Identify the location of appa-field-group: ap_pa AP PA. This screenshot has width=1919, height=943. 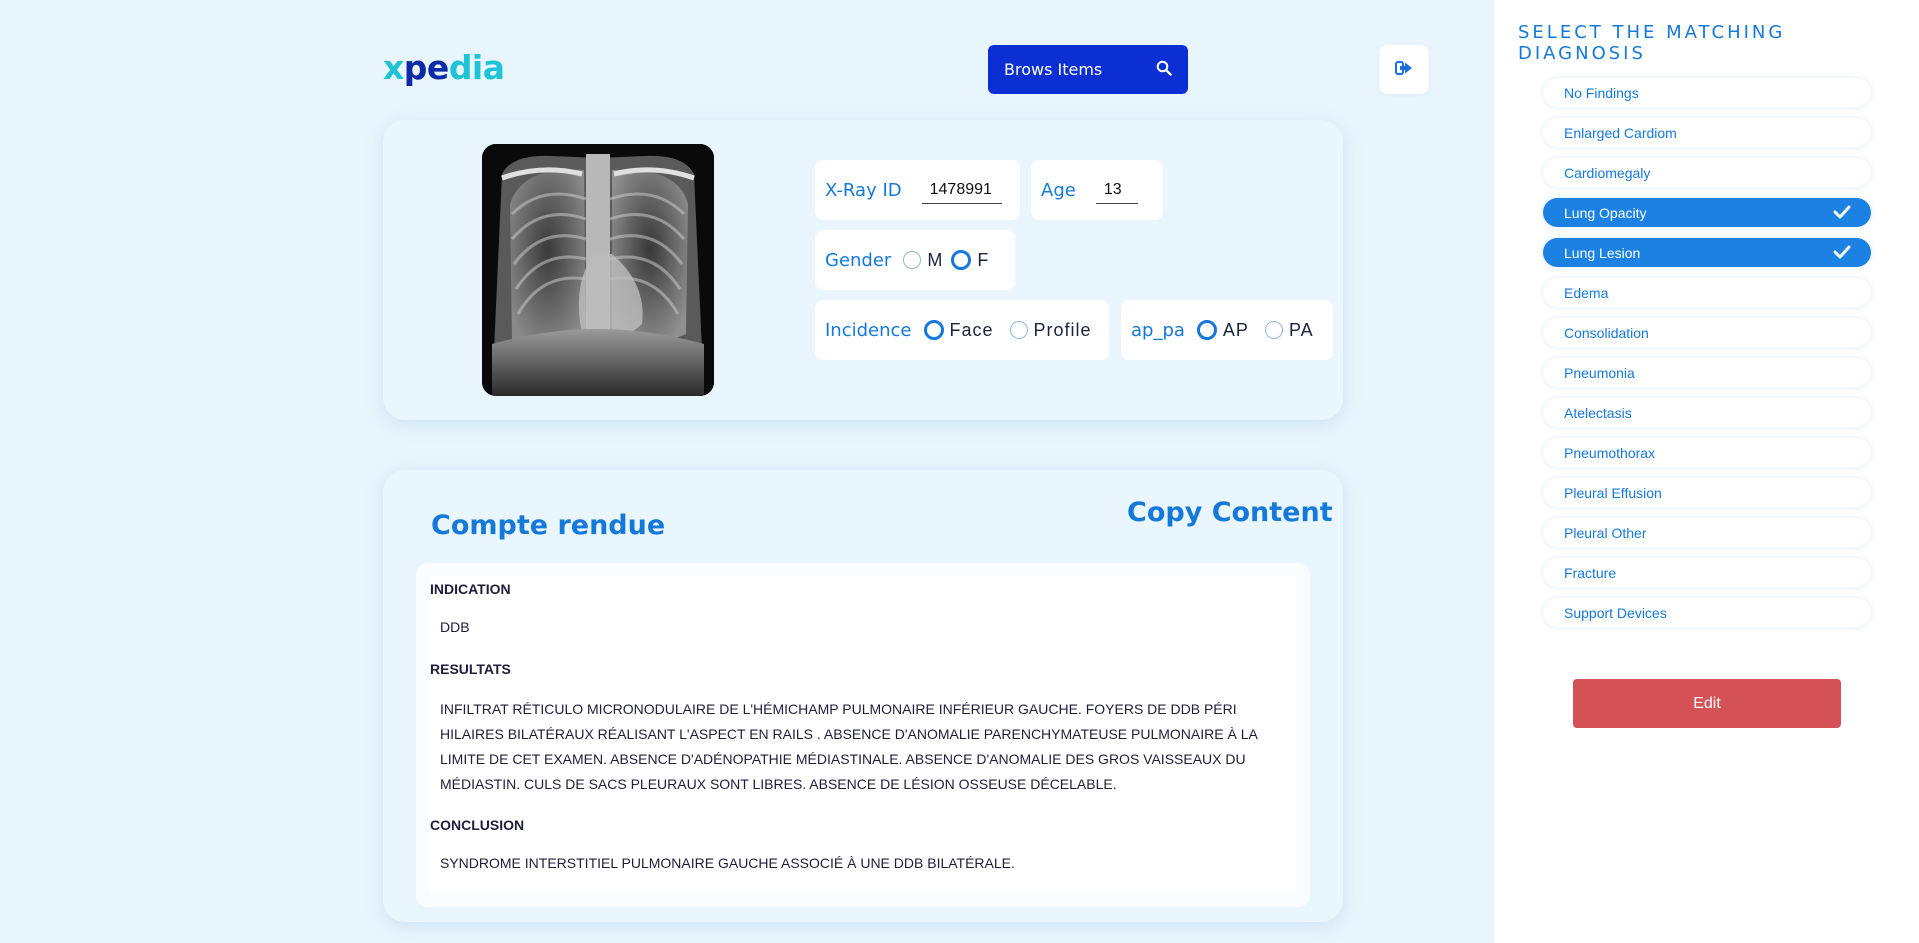
(1227, 330).